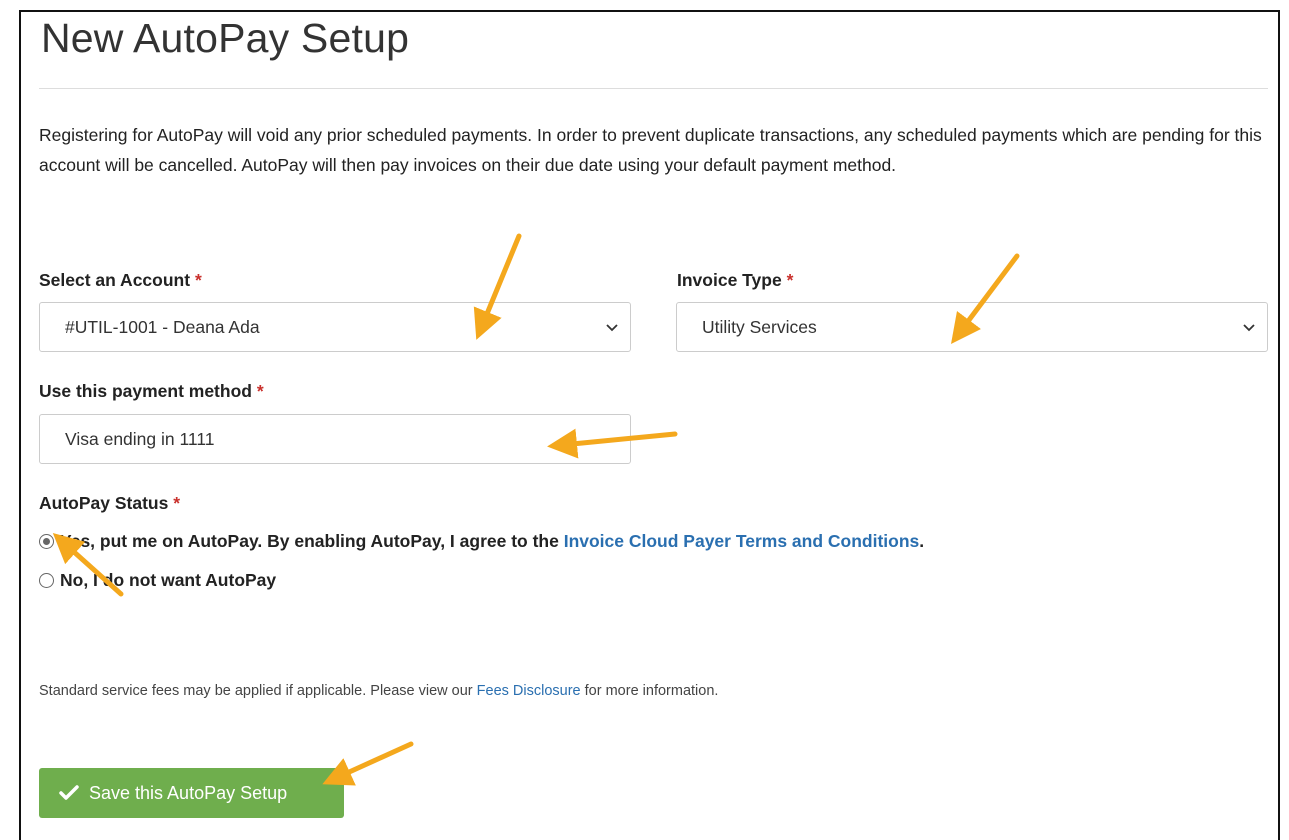  I want to click on save-button-label: Save this AutoPay Setup, so click(188, 792).